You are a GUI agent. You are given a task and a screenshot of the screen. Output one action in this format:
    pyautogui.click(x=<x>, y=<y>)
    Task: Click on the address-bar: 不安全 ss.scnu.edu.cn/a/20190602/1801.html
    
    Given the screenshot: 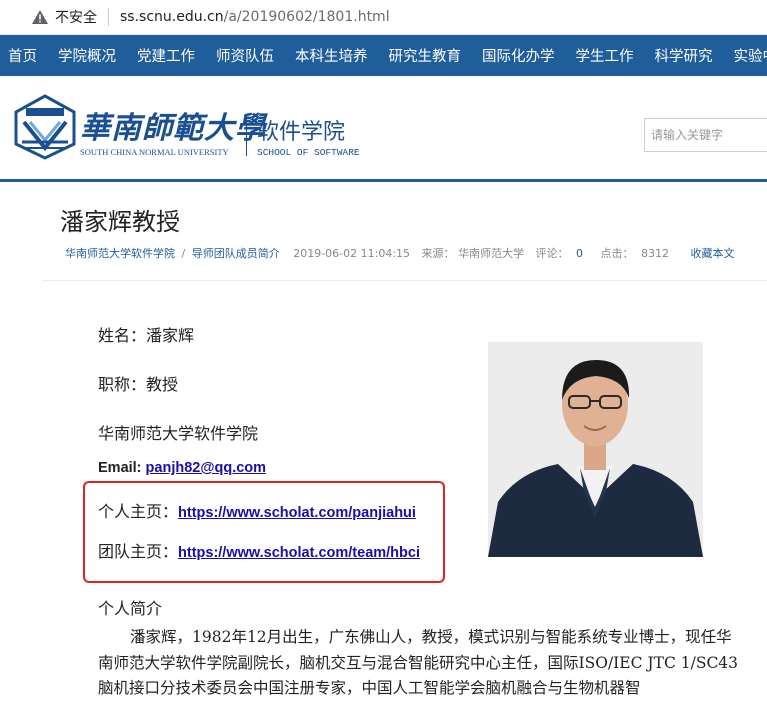 What is the action you would take?
    pyautogui.click(x=383, y=17)
    